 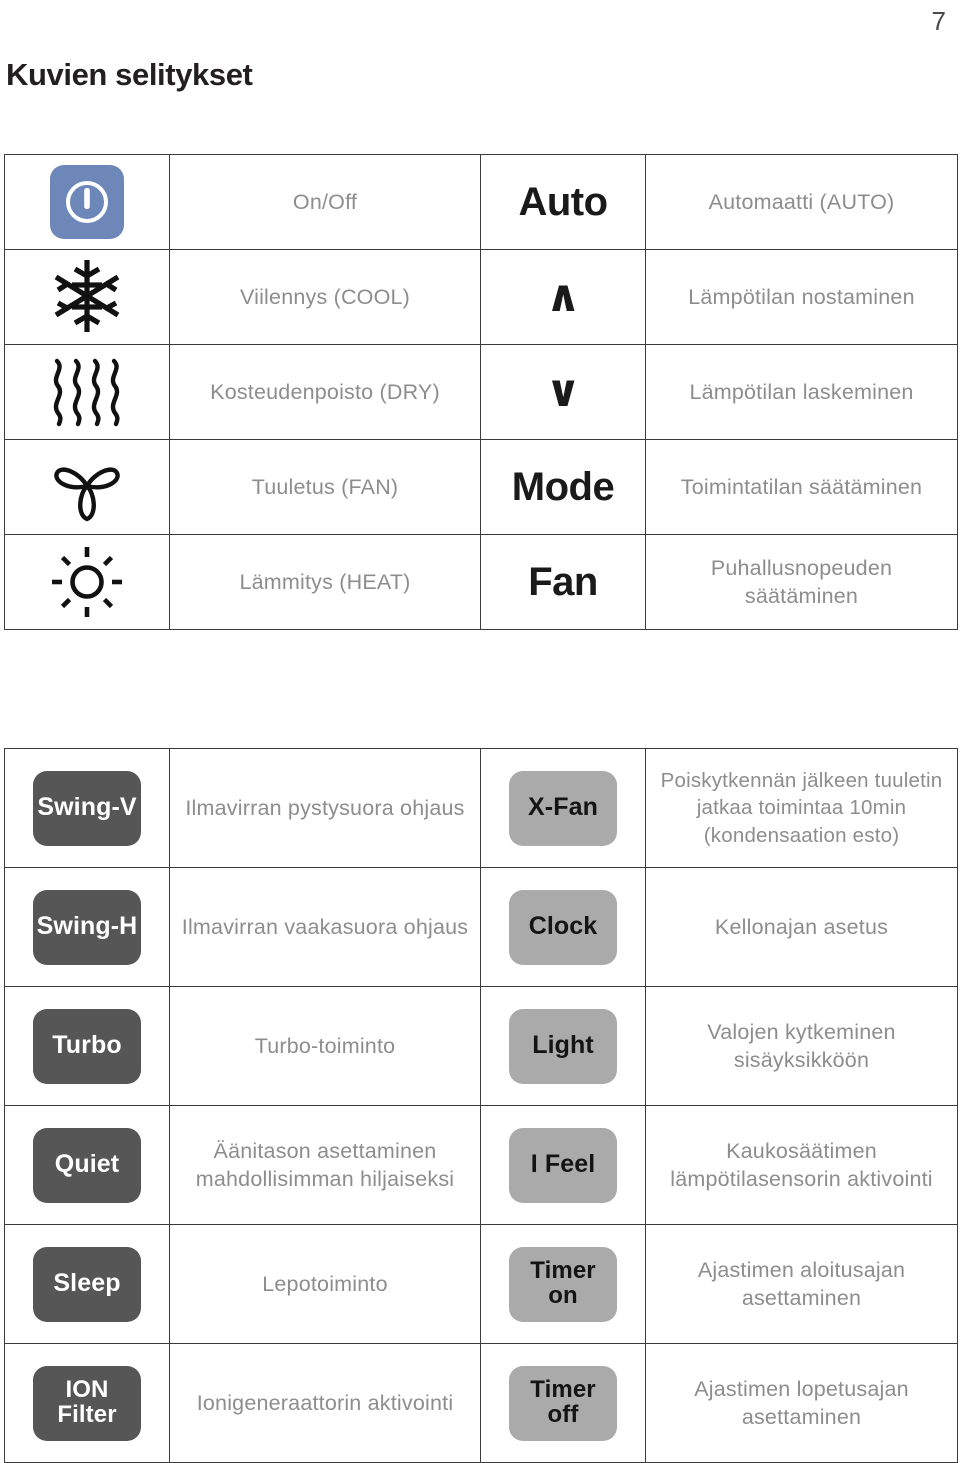 I want to click on key-label-fan: Fan, so click(x=563, y=582).